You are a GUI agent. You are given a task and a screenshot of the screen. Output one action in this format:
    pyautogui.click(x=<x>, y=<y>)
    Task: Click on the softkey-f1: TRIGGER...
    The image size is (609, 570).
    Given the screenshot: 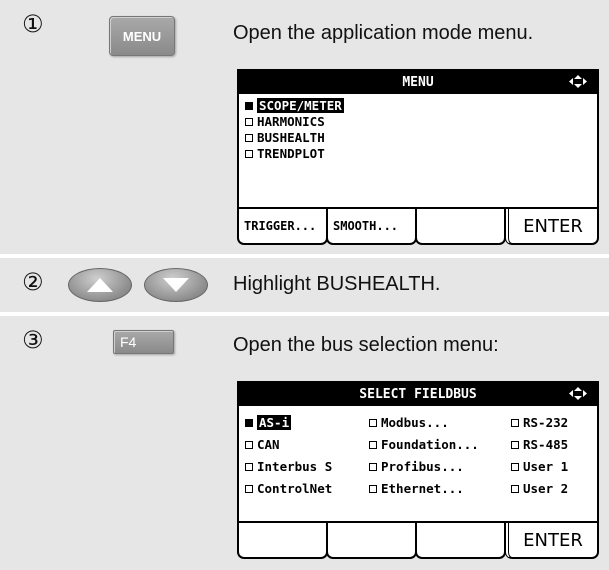 What is the action you would take?
    pyautogui.click(x=282, y=227)
    